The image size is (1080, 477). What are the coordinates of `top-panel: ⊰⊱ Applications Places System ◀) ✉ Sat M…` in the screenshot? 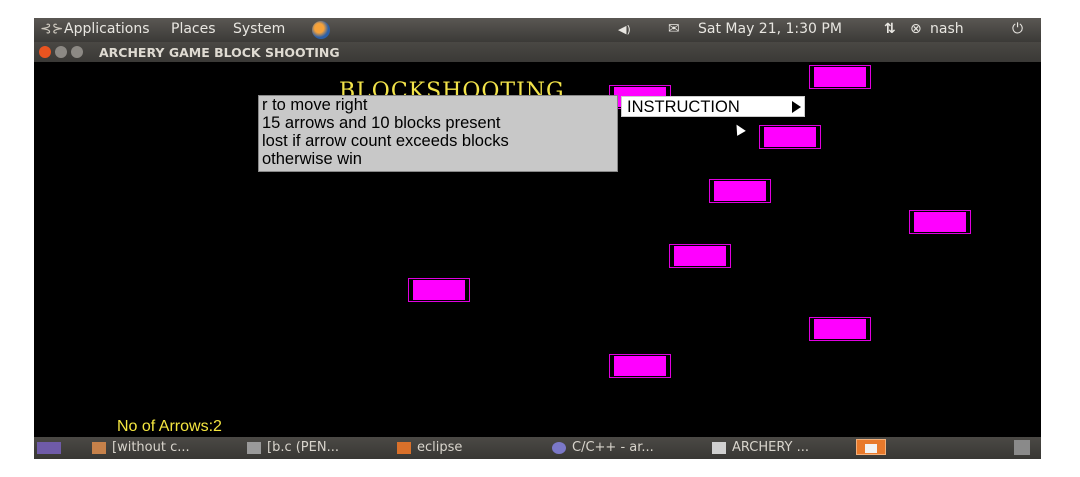 It's located at (537, 30).